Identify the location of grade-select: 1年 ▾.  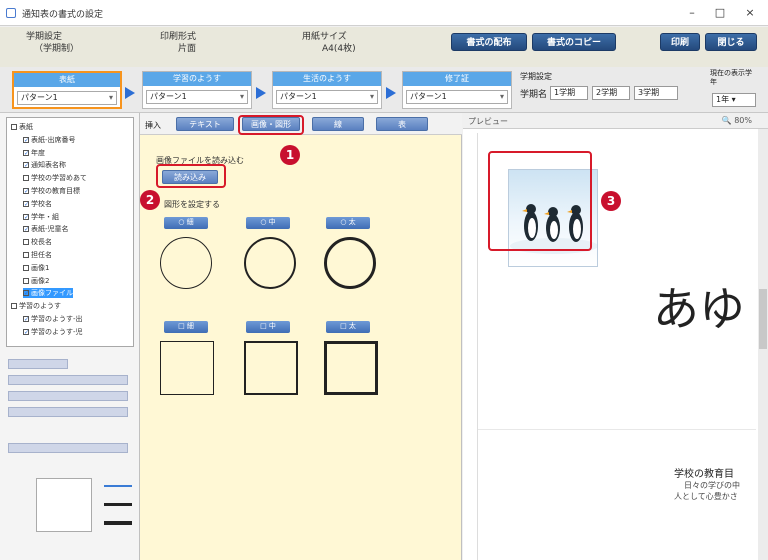
(734, 100).